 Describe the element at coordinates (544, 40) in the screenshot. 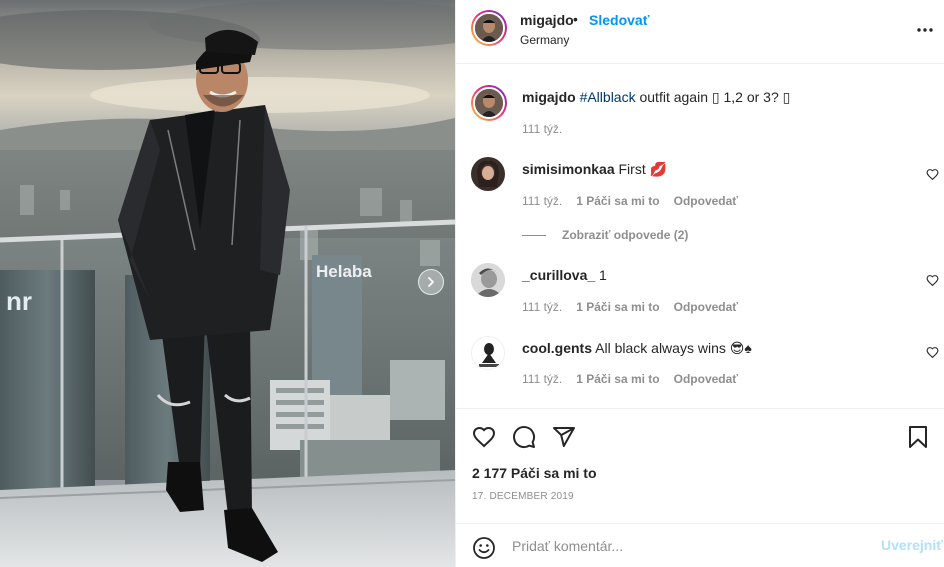

I see `post-location: Germany` at that location.